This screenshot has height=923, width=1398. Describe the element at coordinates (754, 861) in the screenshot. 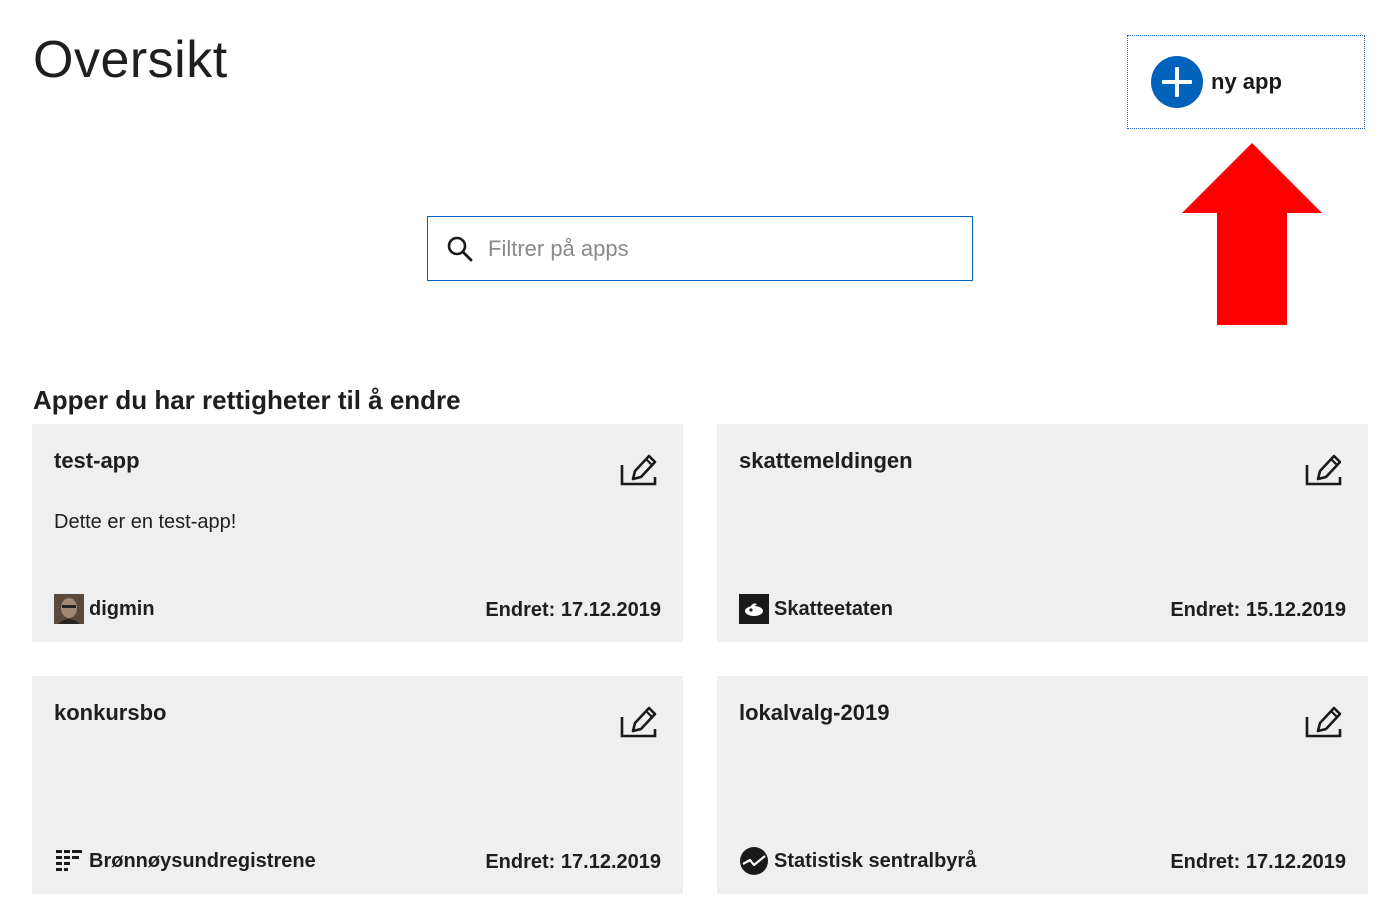

I see `ssb-logo-icon` at that location.